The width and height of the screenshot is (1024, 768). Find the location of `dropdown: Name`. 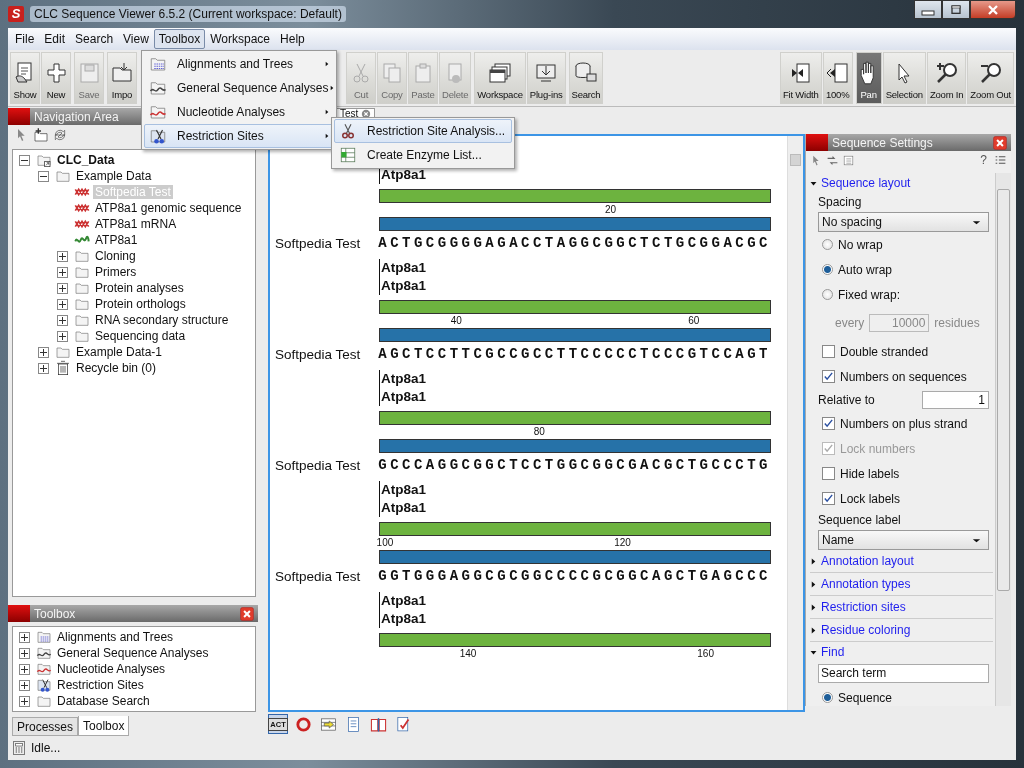

dropdown: Name is located at coordinates (903, 540).